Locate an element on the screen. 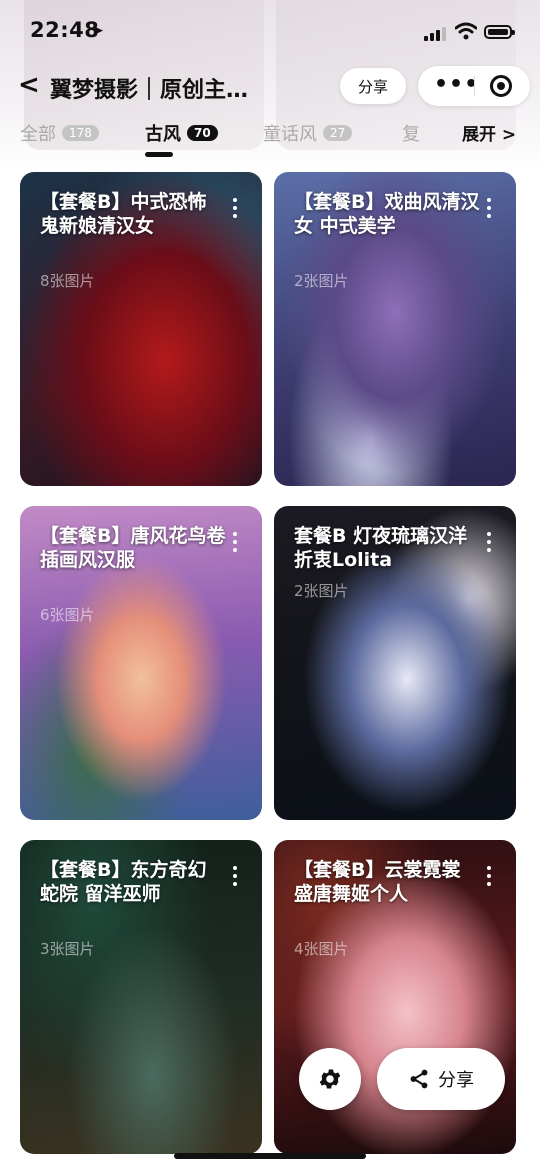 This screenshot has width=540, height=1169. cellular-signal-icon is located at coordinates (436, 34).